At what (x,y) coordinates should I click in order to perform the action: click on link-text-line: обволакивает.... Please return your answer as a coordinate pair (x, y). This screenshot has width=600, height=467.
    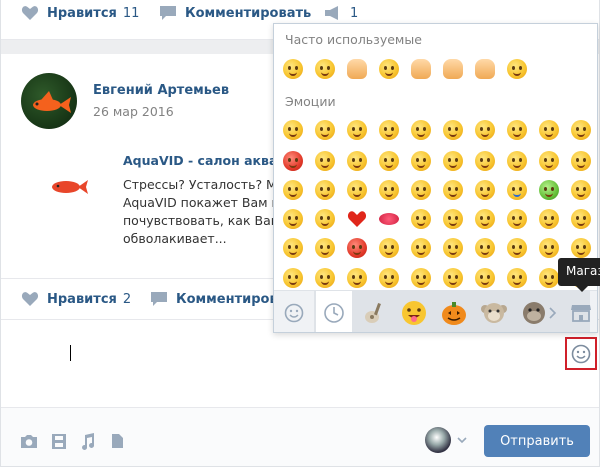
    Looking at the image, I should click on (175, 238).